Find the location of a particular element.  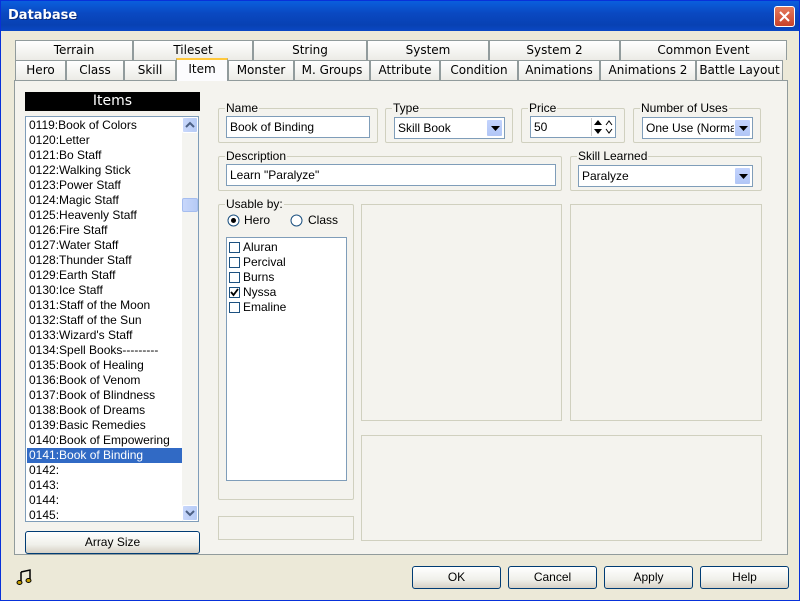

ok-button: OK is located at coordinates (456, 577).